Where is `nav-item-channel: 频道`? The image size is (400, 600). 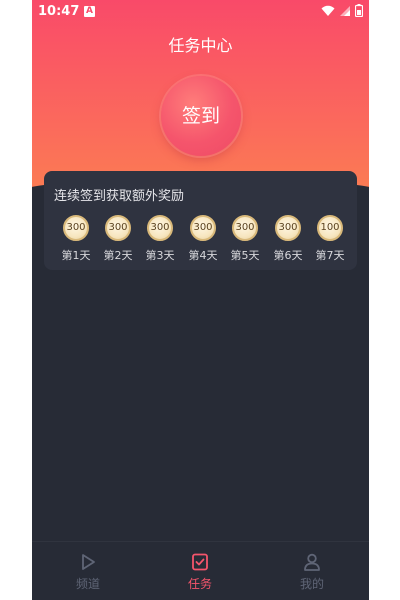 nav-item-channel: 频道 is located at coordinates (88, 572).